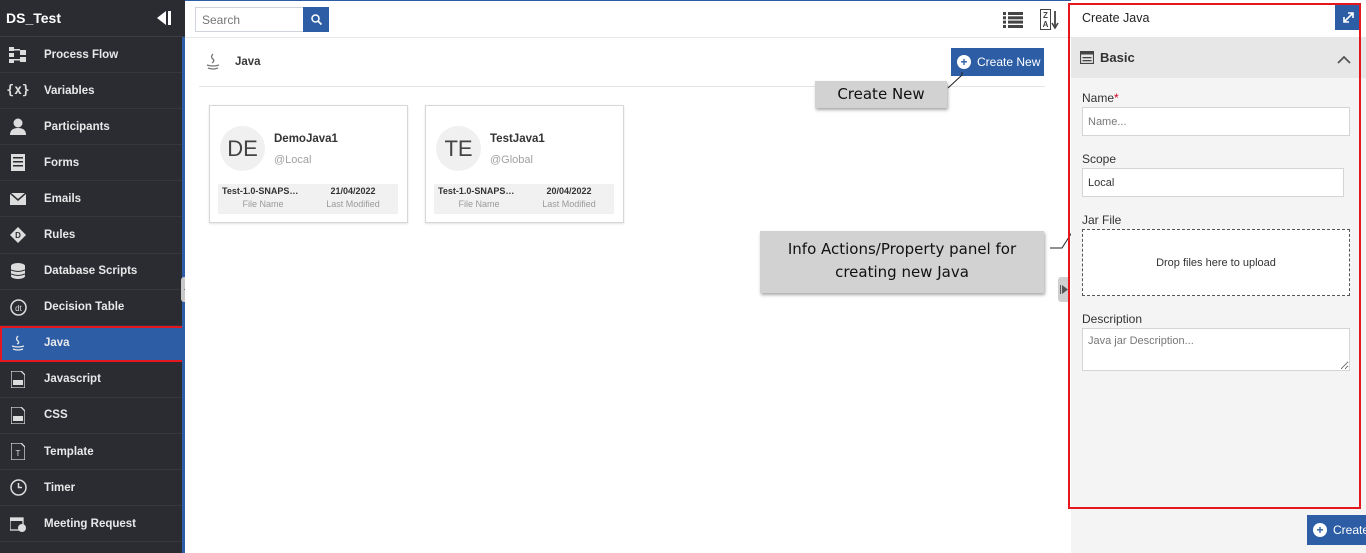 Image resolution: width=1366 pixels, height=553 pixels. Describe the element at coordinates (293, 160) in the screenshot. I see `card-scope: @Local` at that location.